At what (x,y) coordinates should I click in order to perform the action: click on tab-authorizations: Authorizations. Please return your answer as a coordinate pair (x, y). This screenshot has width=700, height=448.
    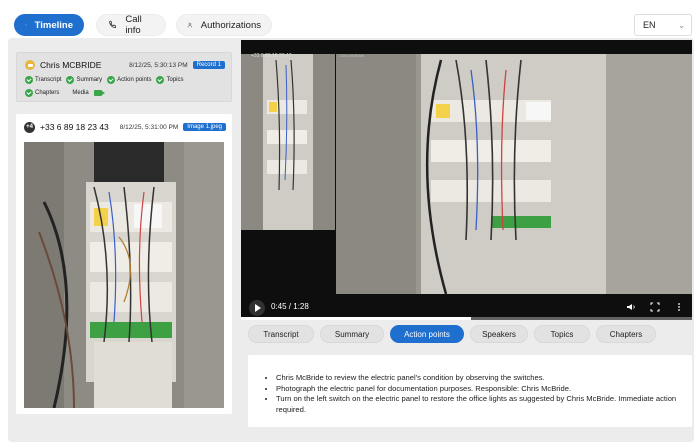
    Looking at the image, I should click on (224, 25).